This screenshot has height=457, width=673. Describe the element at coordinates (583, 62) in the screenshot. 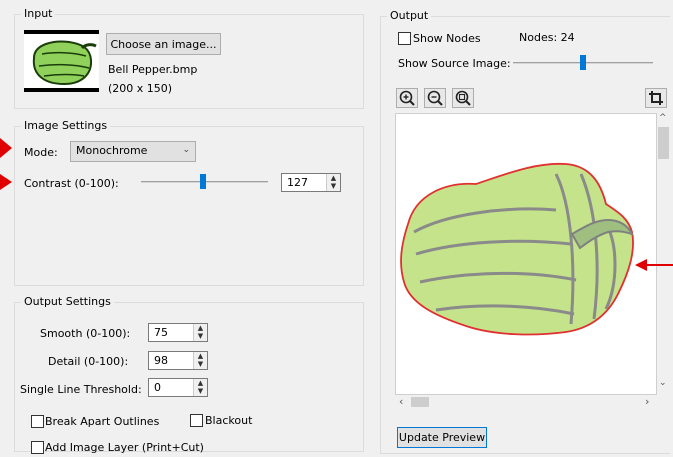

I see `show-source-slider-thumb` at that location.